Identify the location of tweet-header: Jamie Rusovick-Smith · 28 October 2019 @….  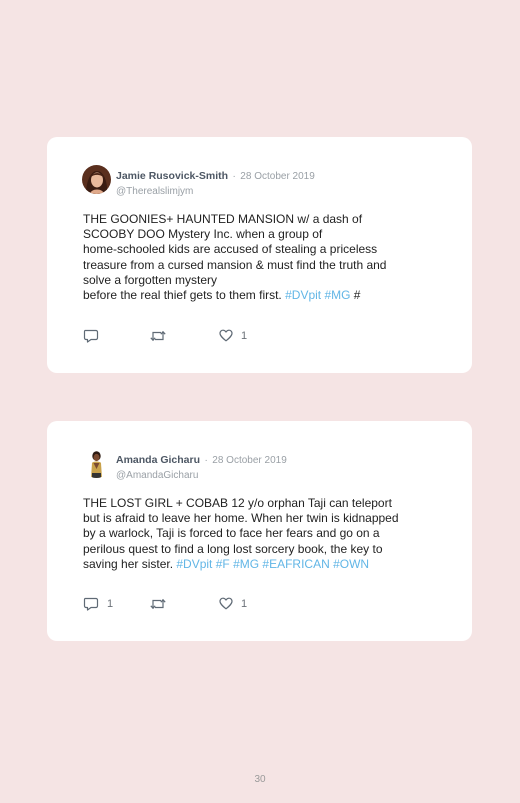
(215, 181).